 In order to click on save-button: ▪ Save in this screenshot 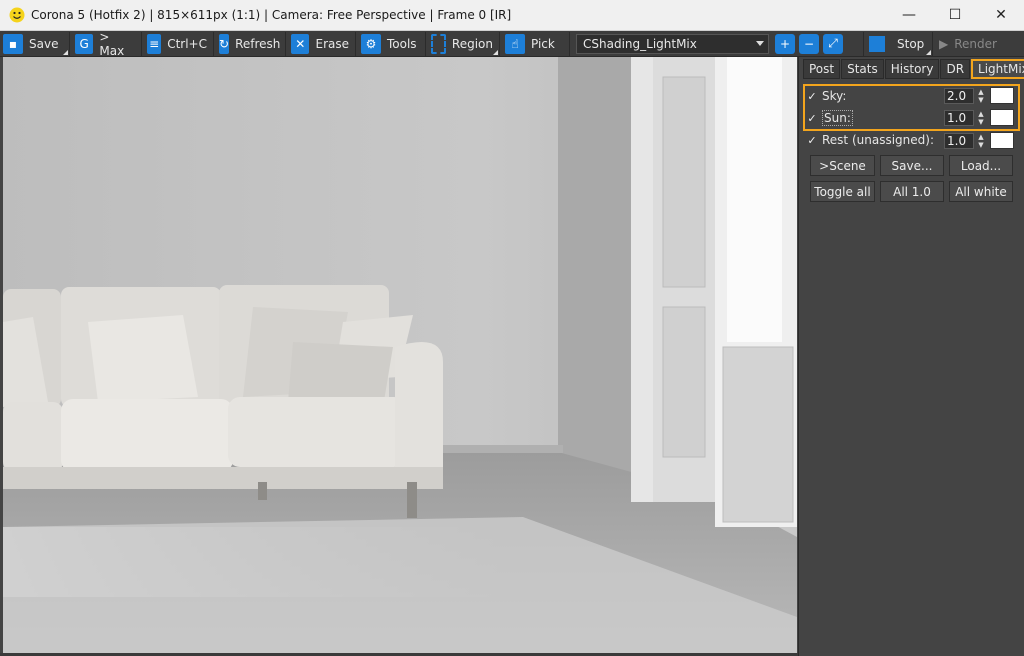, I will do `click(35, 43)`.